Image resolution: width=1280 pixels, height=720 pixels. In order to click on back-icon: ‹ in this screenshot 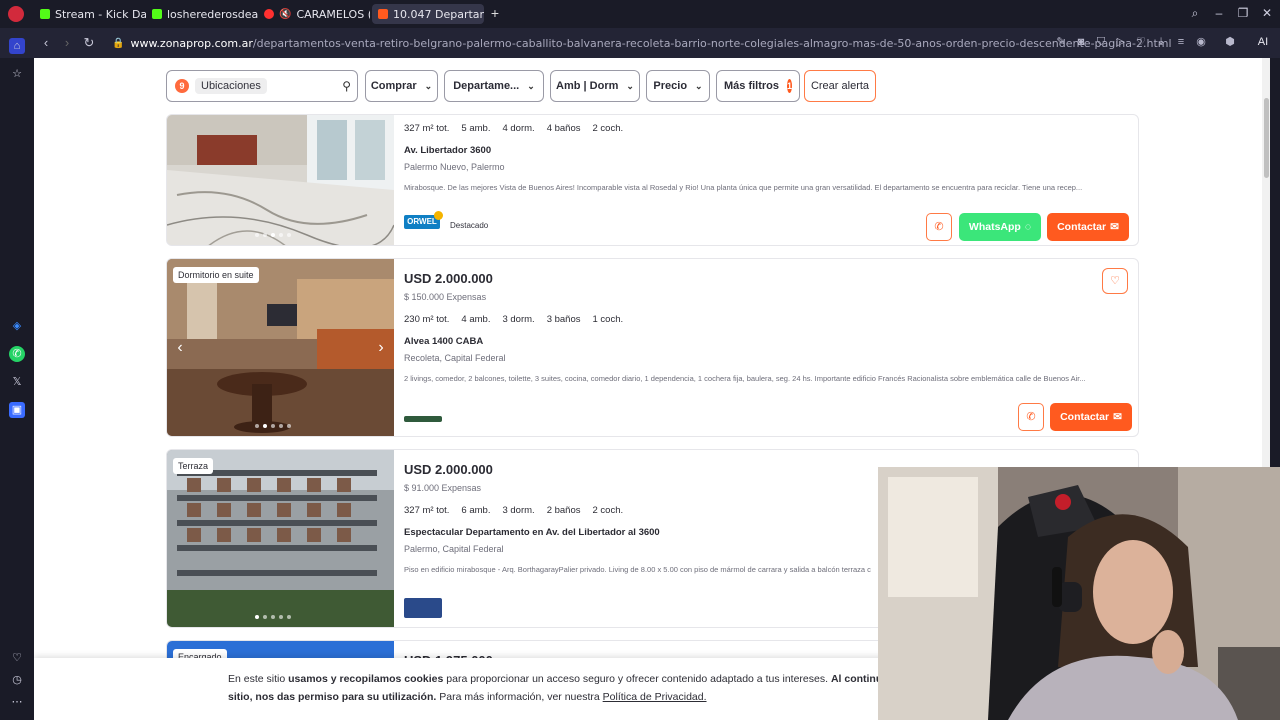, I will do `click(46, 43)`.